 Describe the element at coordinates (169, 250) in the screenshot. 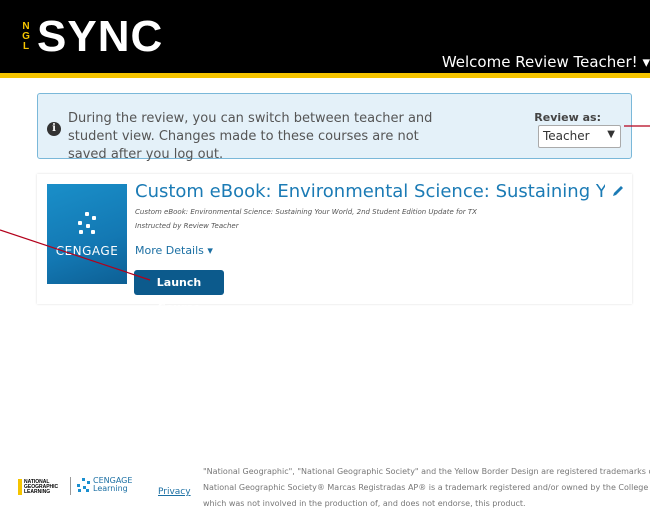

I see `more-details-label: More Details` at that location.